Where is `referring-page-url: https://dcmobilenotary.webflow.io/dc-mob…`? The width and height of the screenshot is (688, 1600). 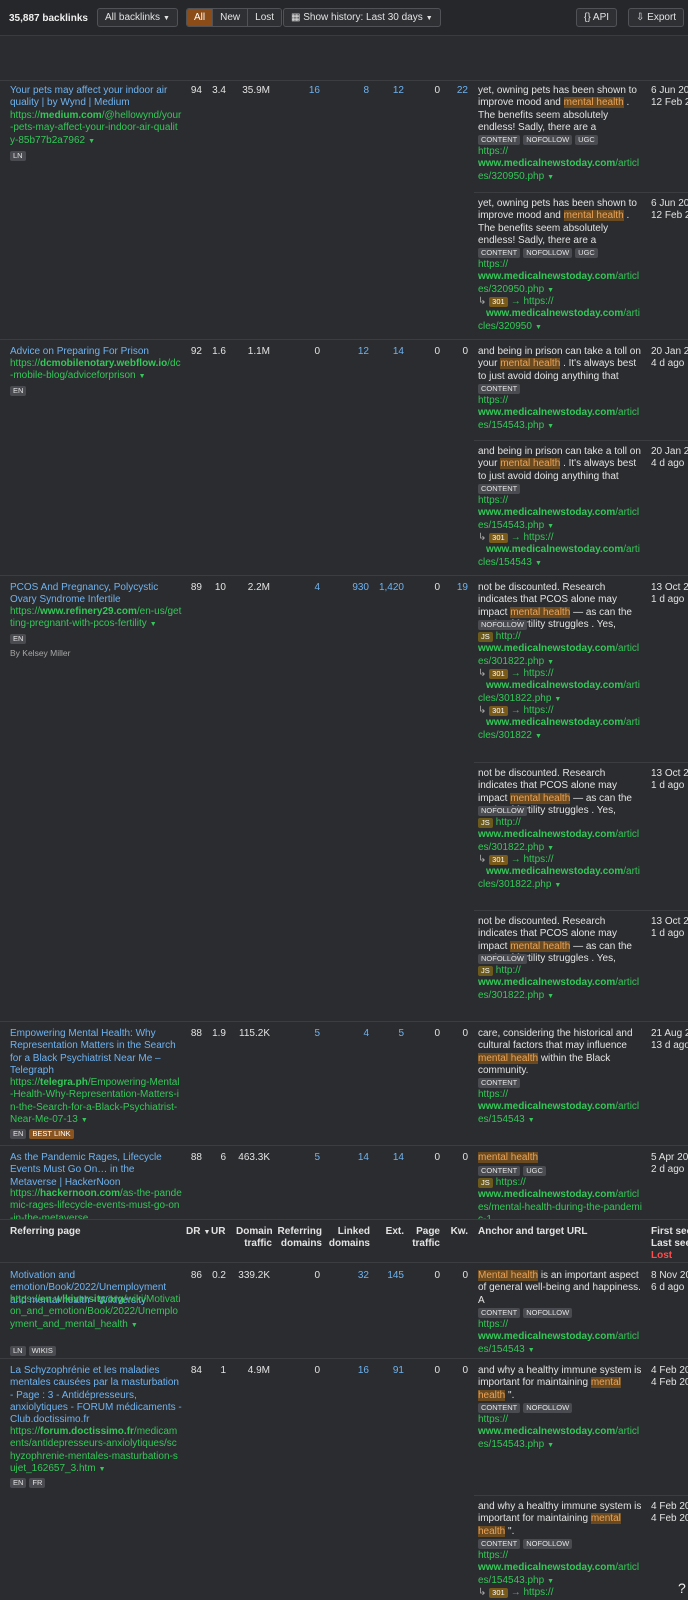
referring-page-url: https://dcmobilenotary.webflow.io/dc-mob… is located at coordinates (96, 371).